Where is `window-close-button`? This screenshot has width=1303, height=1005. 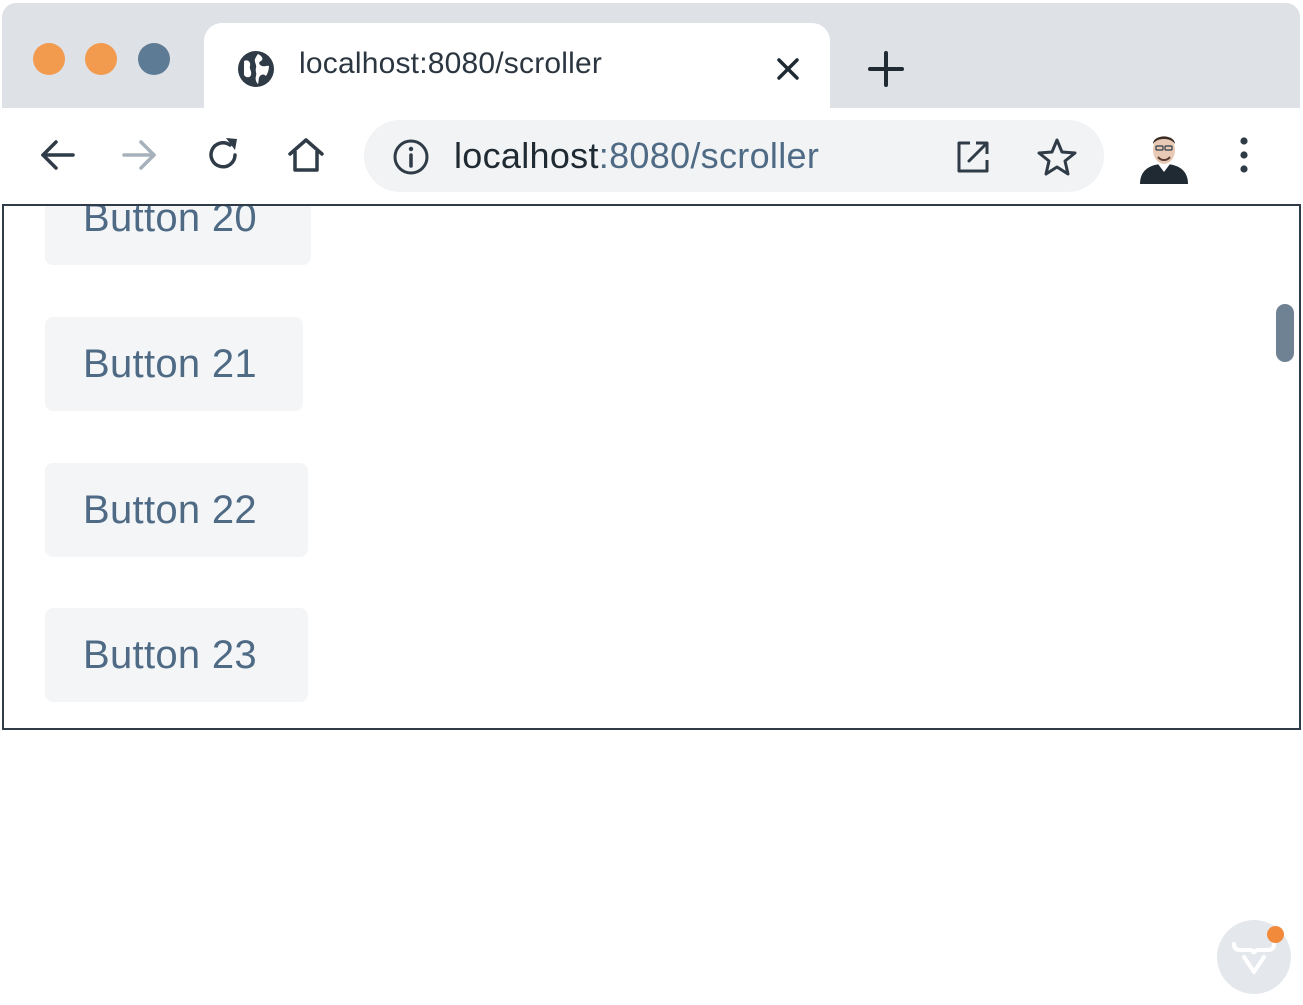
window-close-button is located at coordinates (49, 59).